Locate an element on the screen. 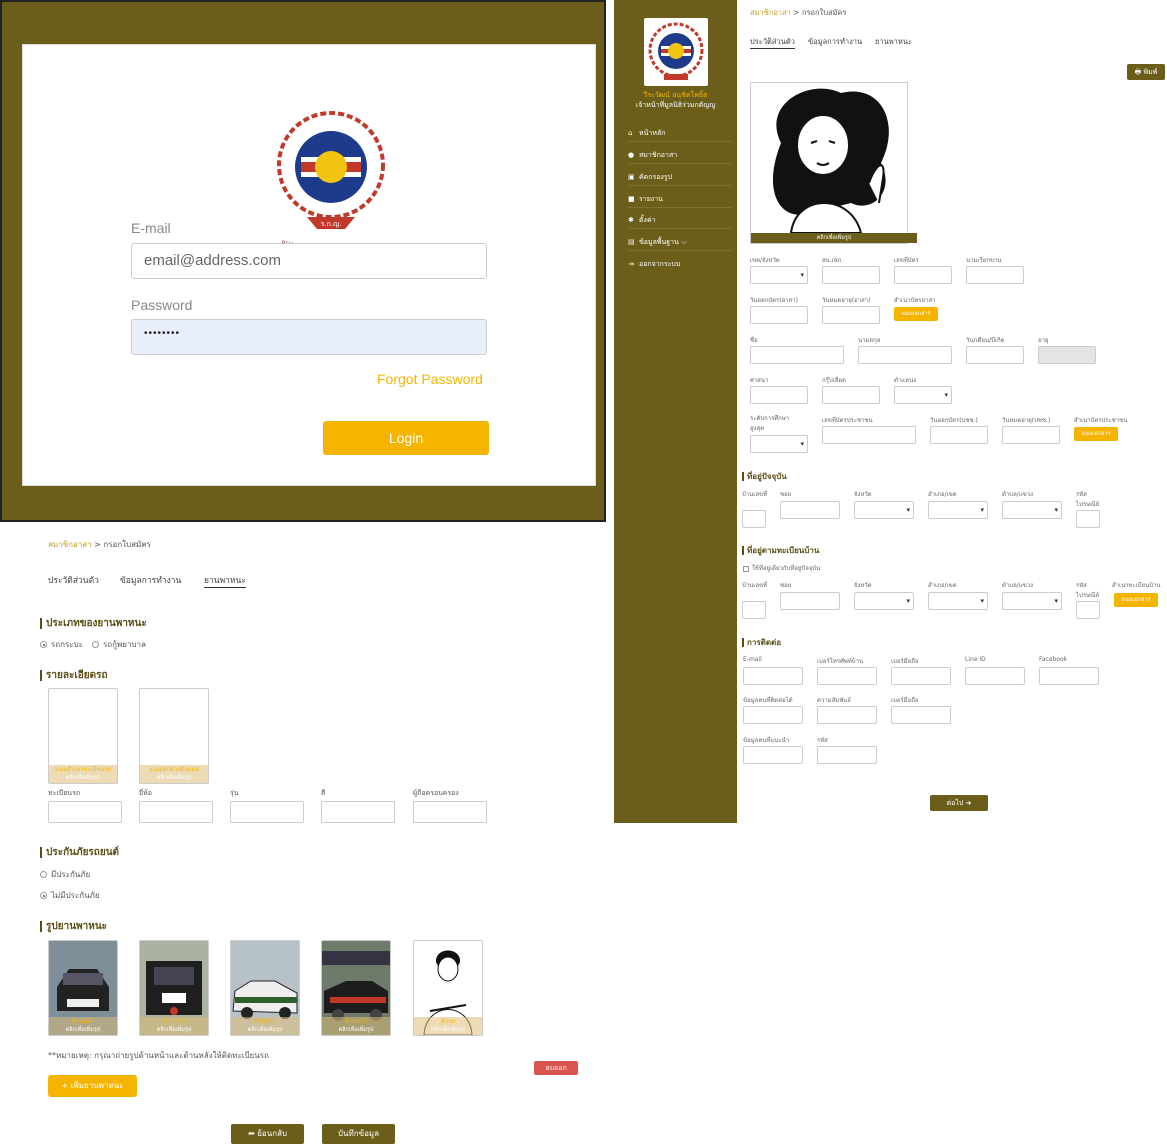 The height and width of the screenshot is (1144, 1167). emergency-mobile-input is located at coordinates (921, 715).